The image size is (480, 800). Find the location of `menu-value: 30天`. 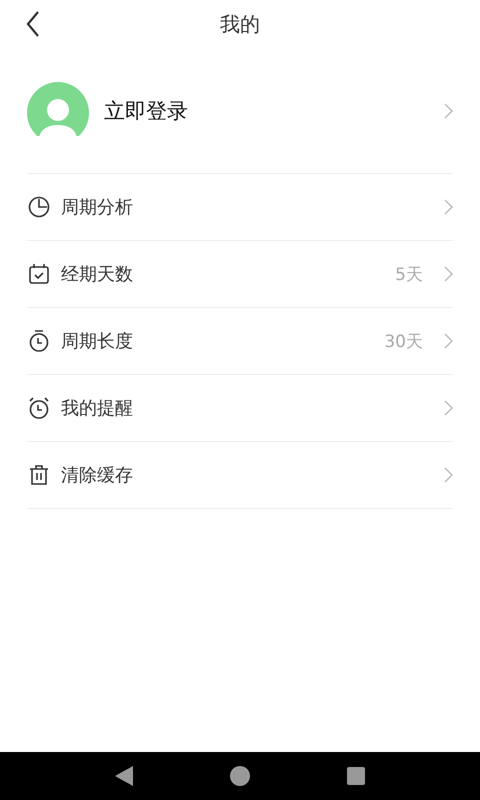

menu-value: 30天 is located at coordinates (403, 341).